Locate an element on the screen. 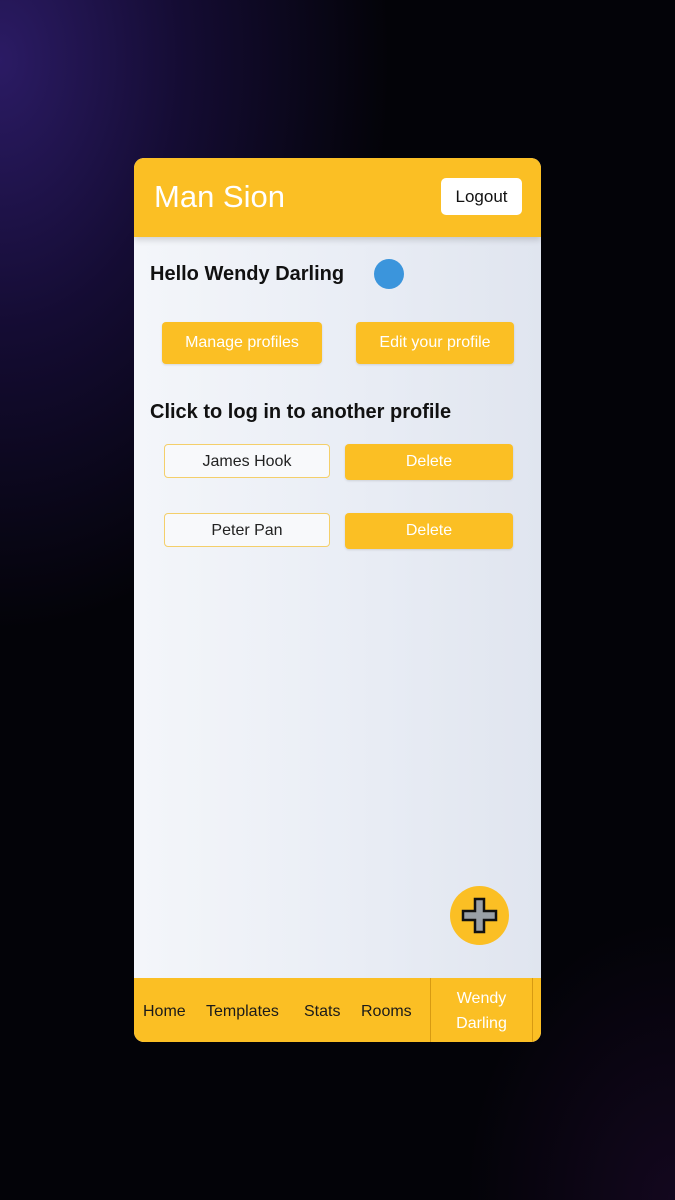 Image resolution: width=675 pixels, height=1200 pixels. nav-rooms: Rooms is located at coordinates (386, 1012).